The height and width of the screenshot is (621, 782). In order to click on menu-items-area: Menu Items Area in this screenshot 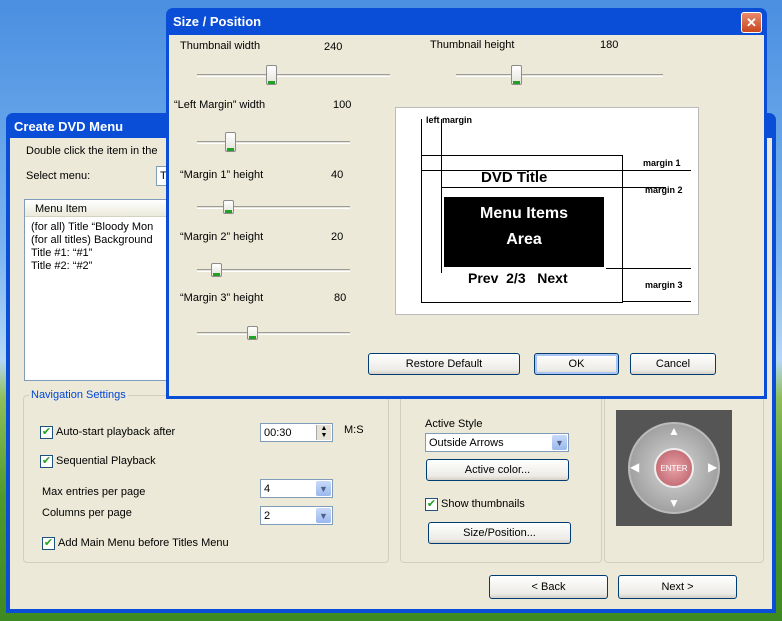, I will do `click(524, 232)`.